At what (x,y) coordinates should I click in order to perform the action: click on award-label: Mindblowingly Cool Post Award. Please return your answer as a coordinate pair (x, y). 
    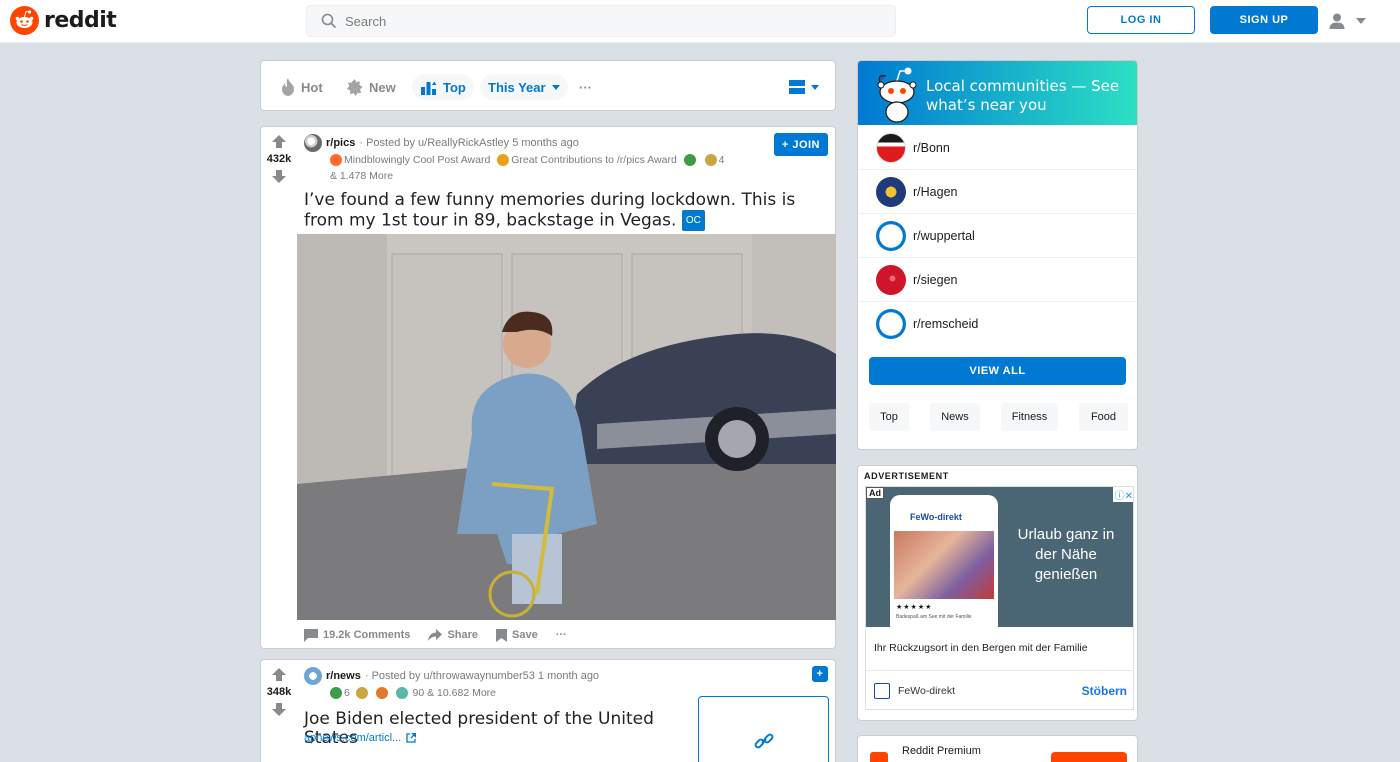
    Looking at the image, I should click on (417, 160).